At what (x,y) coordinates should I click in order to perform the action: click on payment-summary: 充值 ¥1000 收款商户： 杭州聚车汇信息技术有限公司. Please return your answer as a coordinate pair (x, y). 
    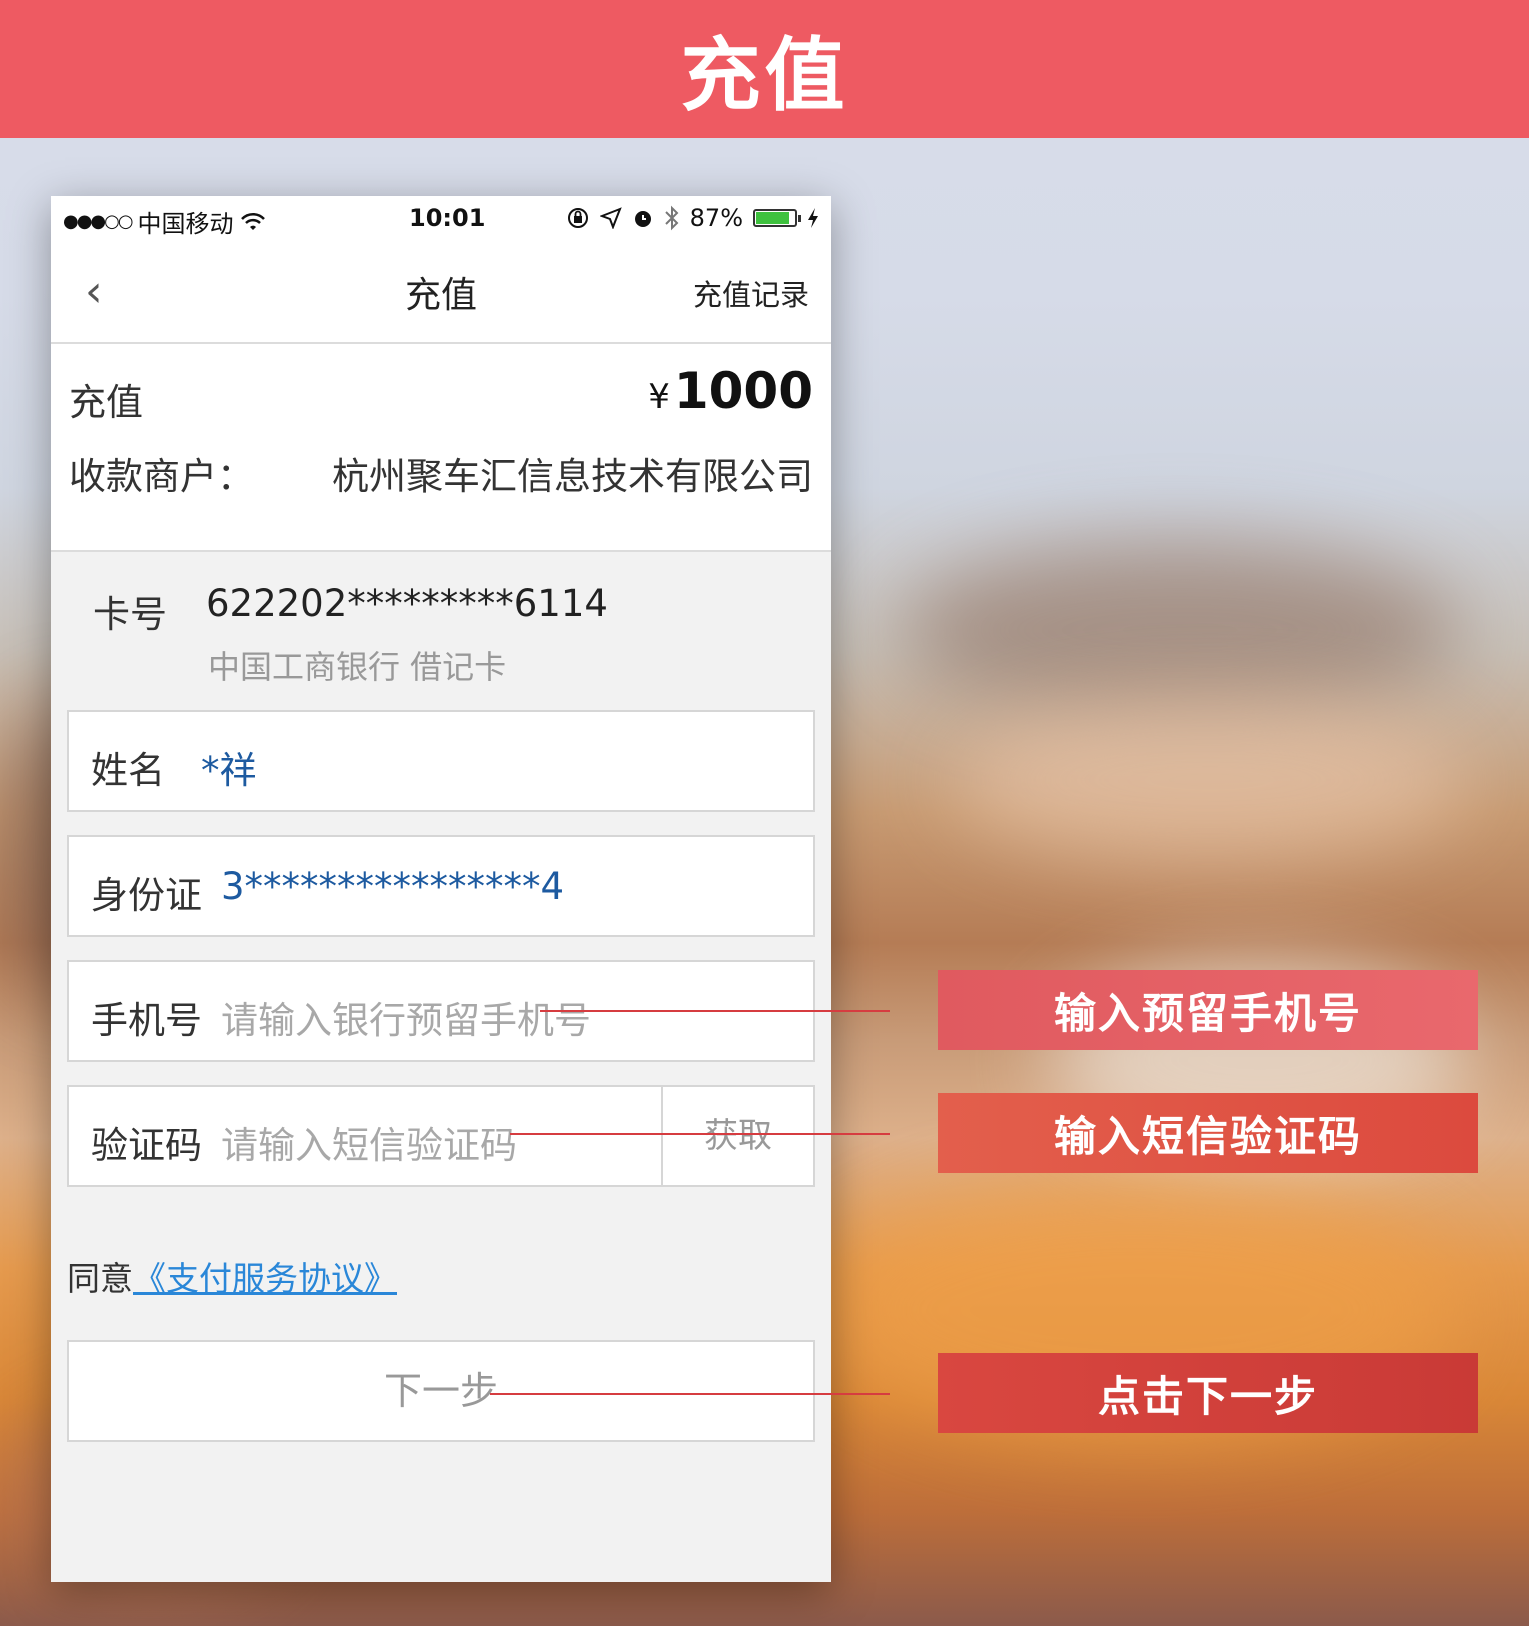
    Looking at the image, I should click on (441, 448).